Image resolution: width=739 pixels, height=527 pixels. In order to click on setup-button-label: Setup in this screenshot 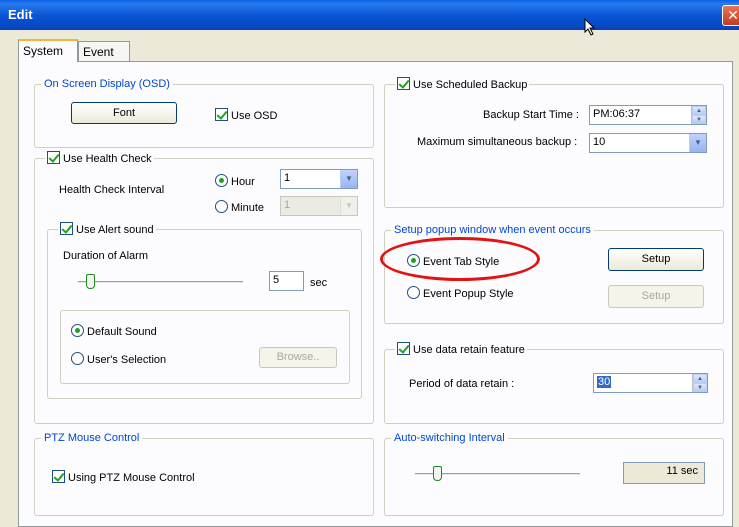, I will do `click(656, 259)`.